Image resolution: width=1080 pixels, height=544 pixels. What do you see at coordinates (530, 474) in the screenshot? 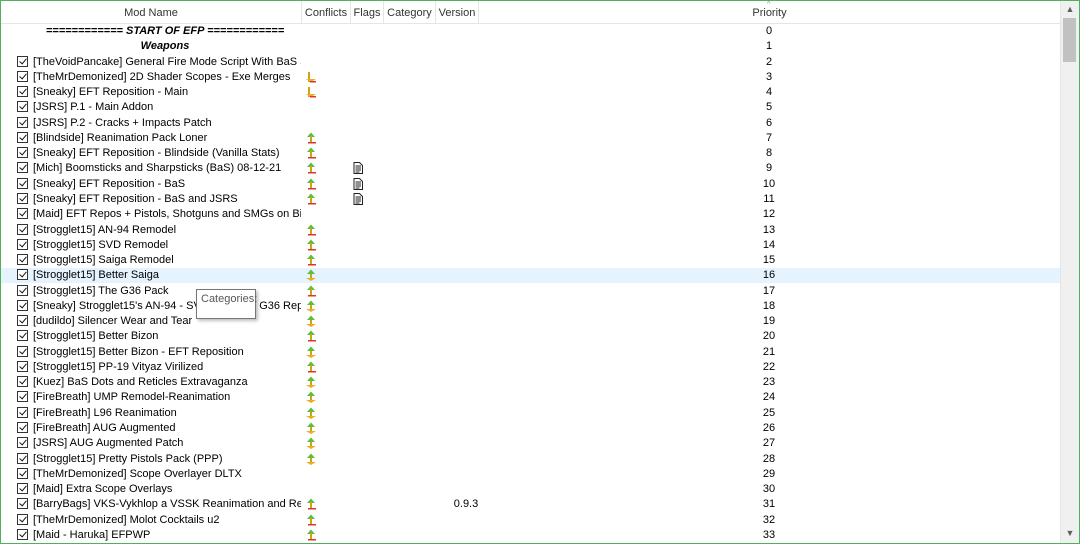
I see `mod-row: [TheMrDemonized] Scope Overlayer DLTX 29` at bounding box center [530, 474].